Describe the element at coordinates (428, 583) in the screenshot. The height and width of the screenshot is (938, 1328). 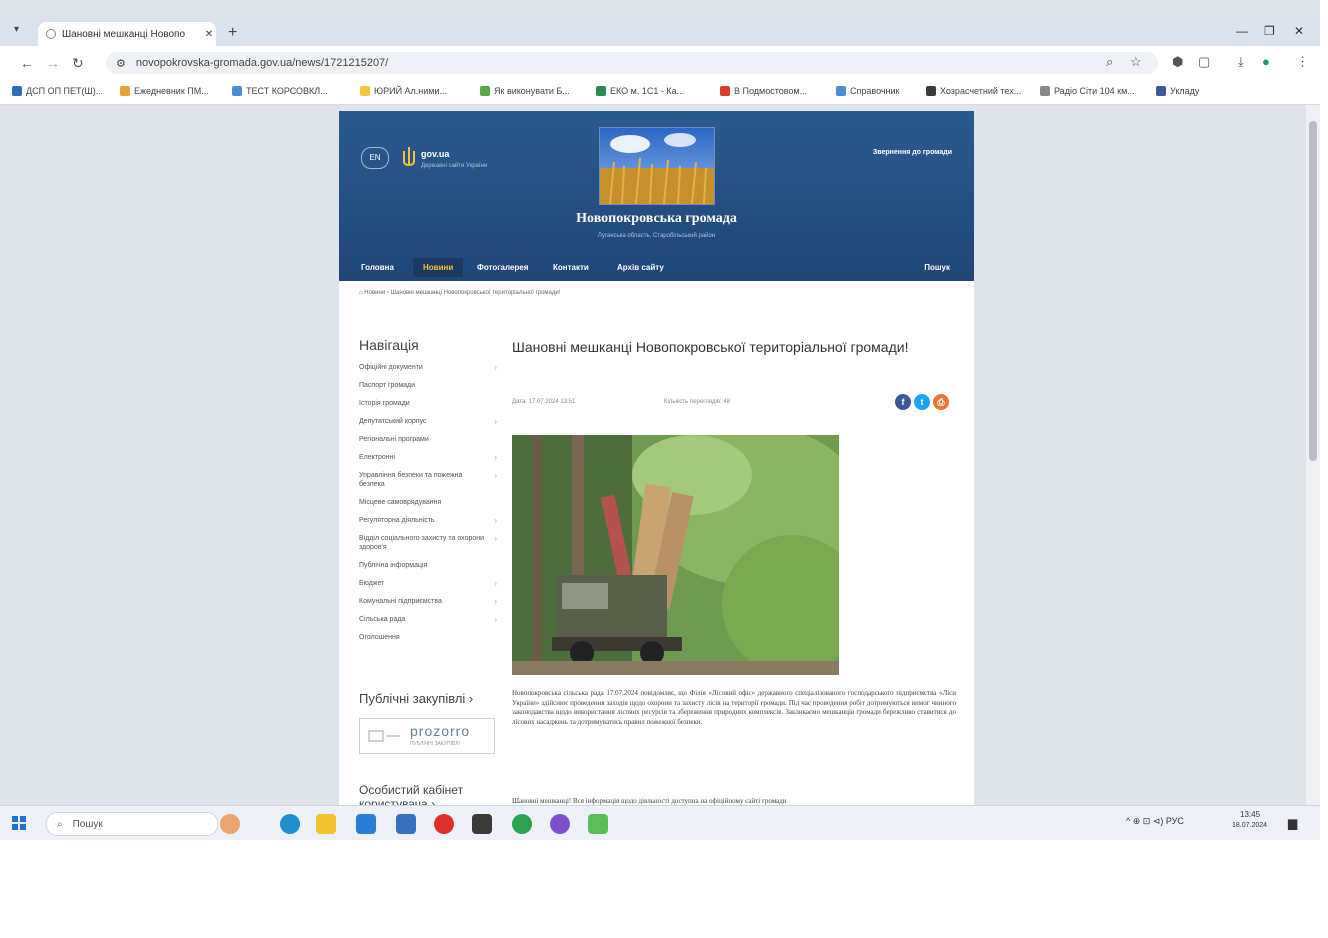
I see `sidebar-item: Бюджет ›` at that location.